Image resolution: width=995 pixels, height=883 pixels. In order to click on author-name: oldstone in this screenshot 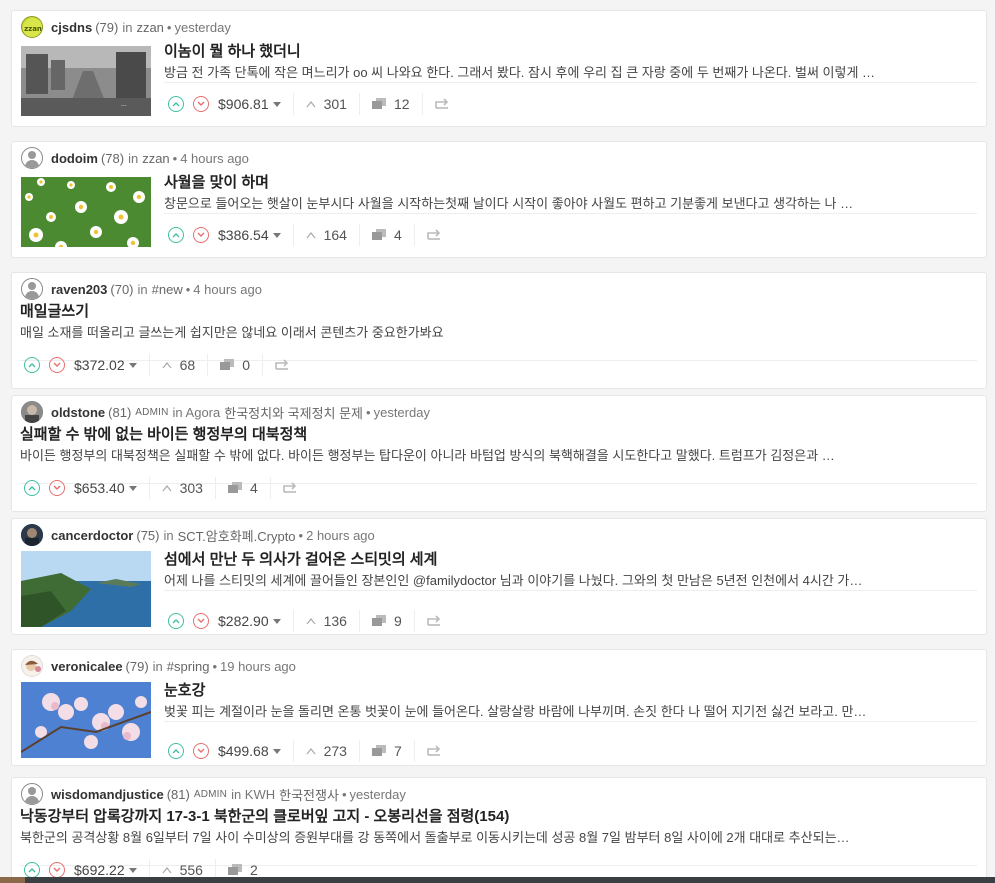, I will do `click(78, 412)`.